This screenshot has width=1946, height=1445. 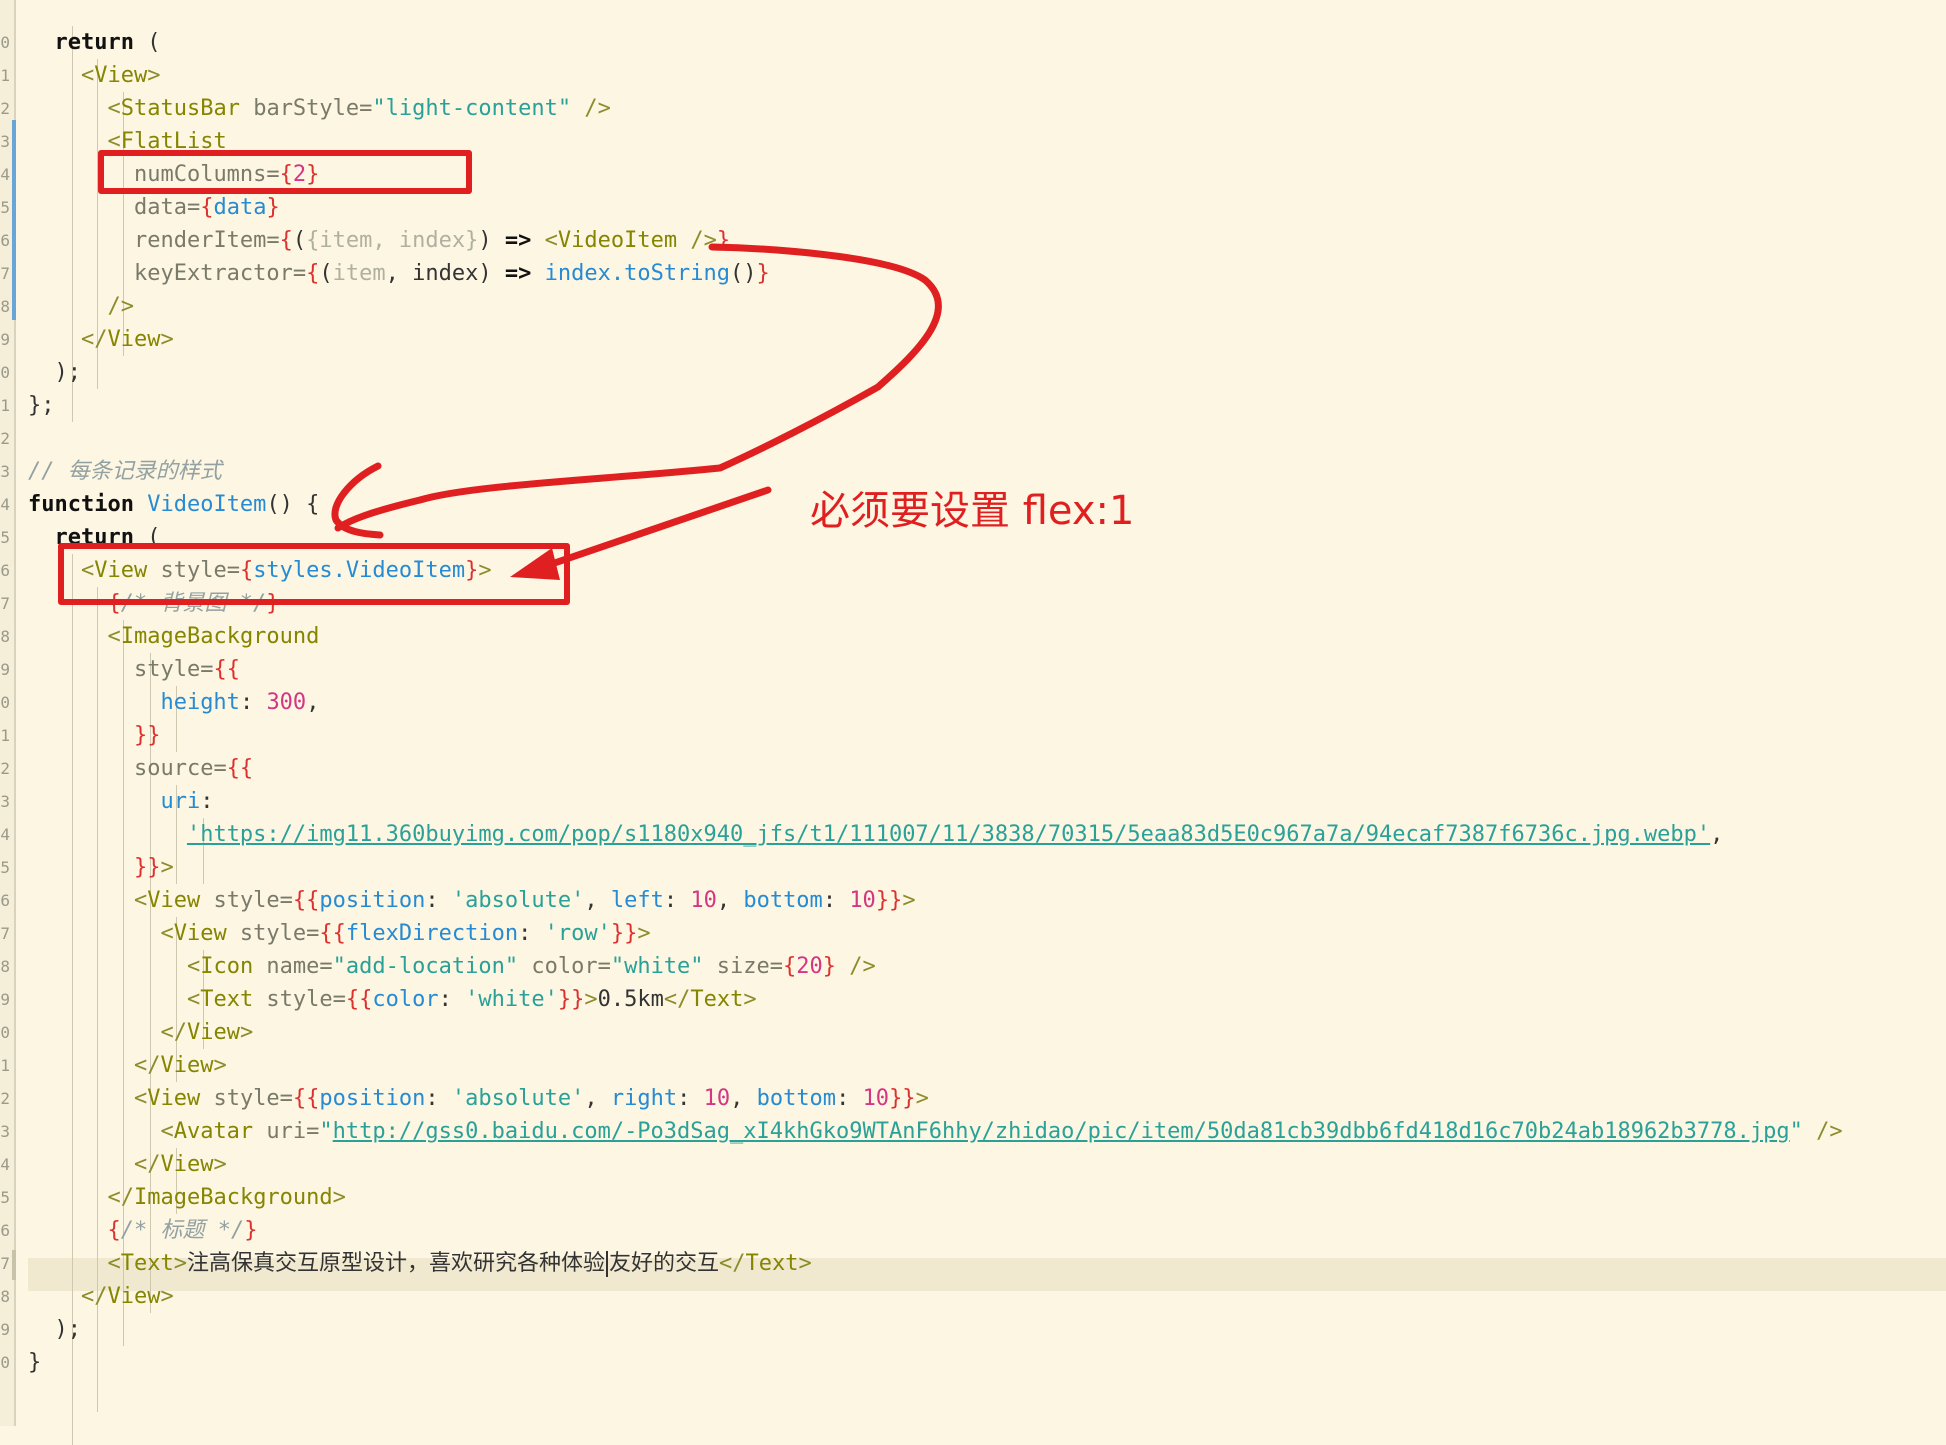 I want to click on line-number: 8, so click(x=5, y=306).